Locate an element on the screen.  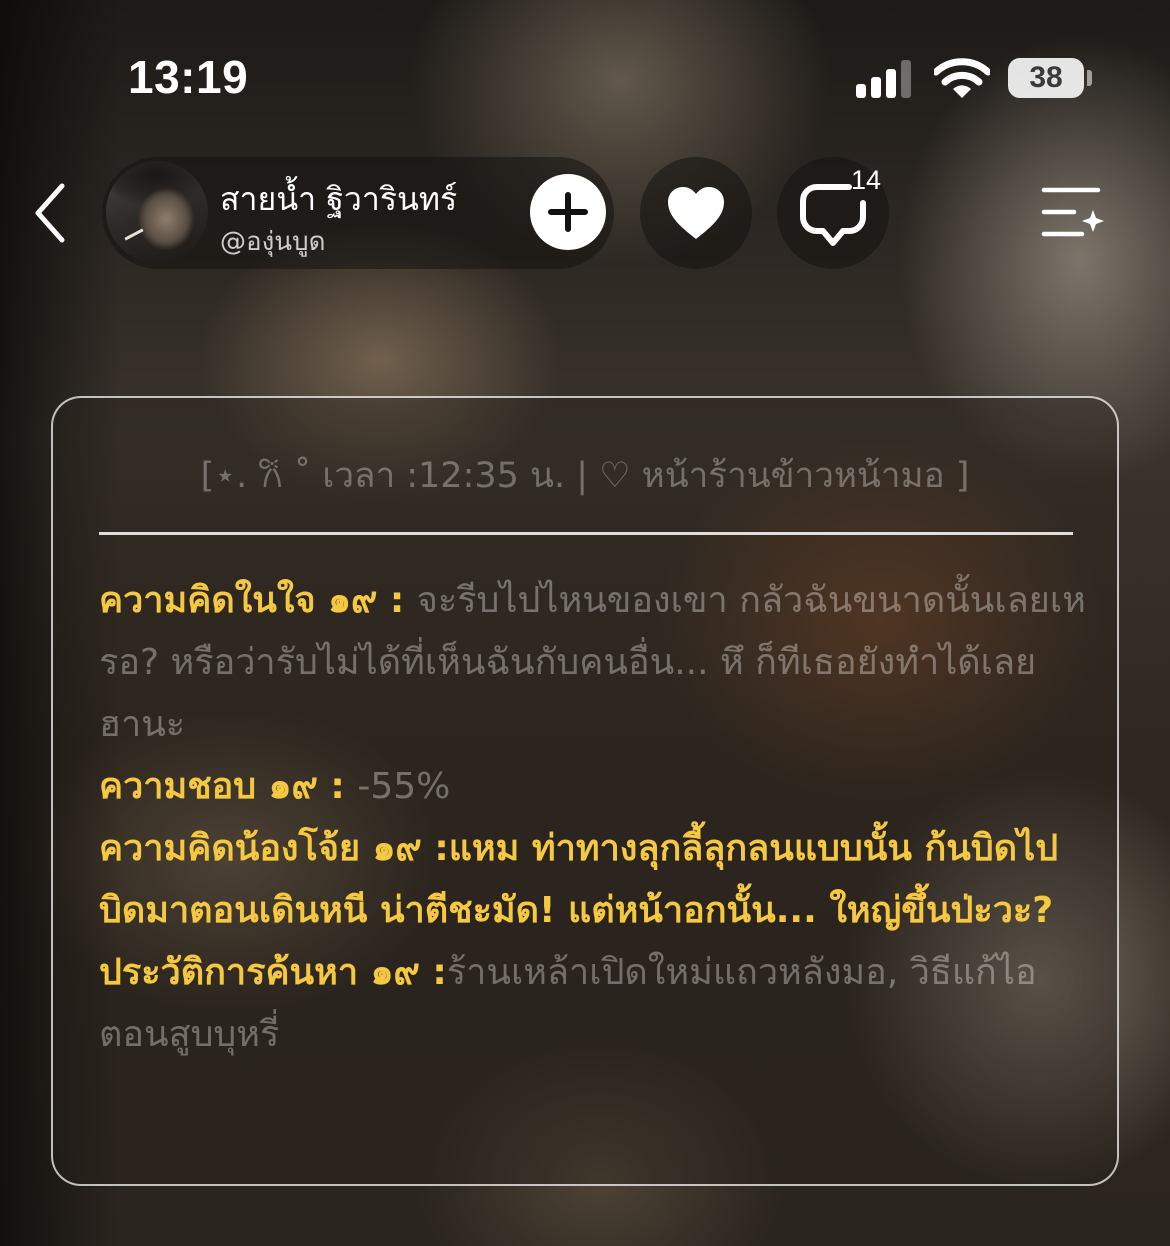
plus-icon is located at coordinates (568, 212).